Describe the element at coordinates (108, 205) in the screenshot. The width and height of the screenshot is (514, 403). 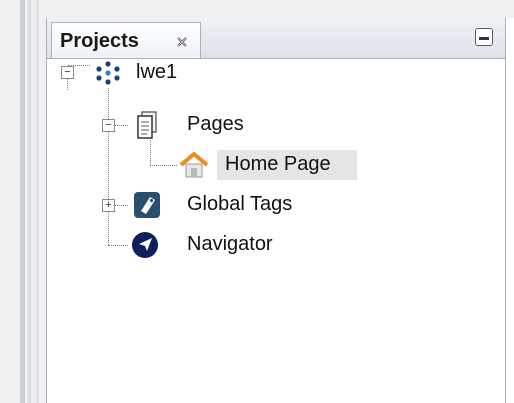
I see `expand-toggle: +` at that location.